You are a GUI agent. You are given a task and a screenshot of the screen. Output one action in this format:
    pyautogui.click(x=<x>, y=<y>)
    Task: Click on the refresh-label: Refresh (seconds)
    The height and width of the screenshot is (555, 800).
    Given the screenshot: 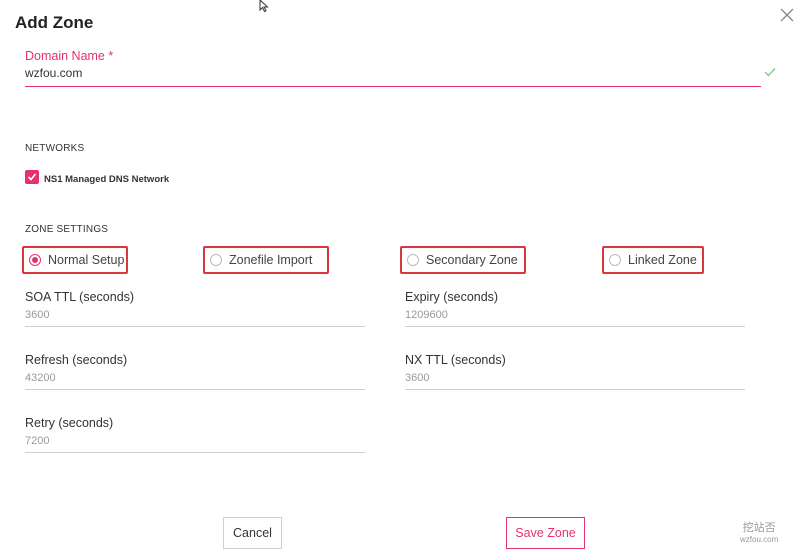 What is the action you would take?
    pyautogui.click(x=76, y=360)
    